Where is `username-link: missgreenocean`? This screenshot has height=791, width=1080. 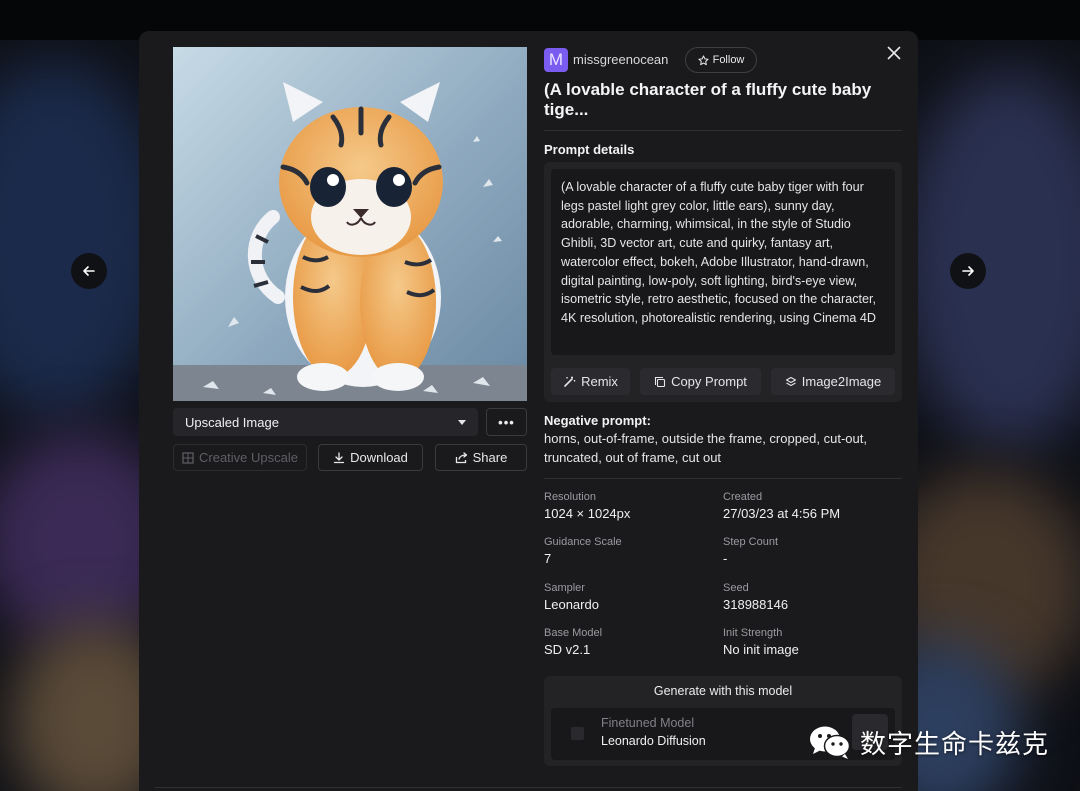 username-link: missgreenocean is located at coordinates (620, 59).